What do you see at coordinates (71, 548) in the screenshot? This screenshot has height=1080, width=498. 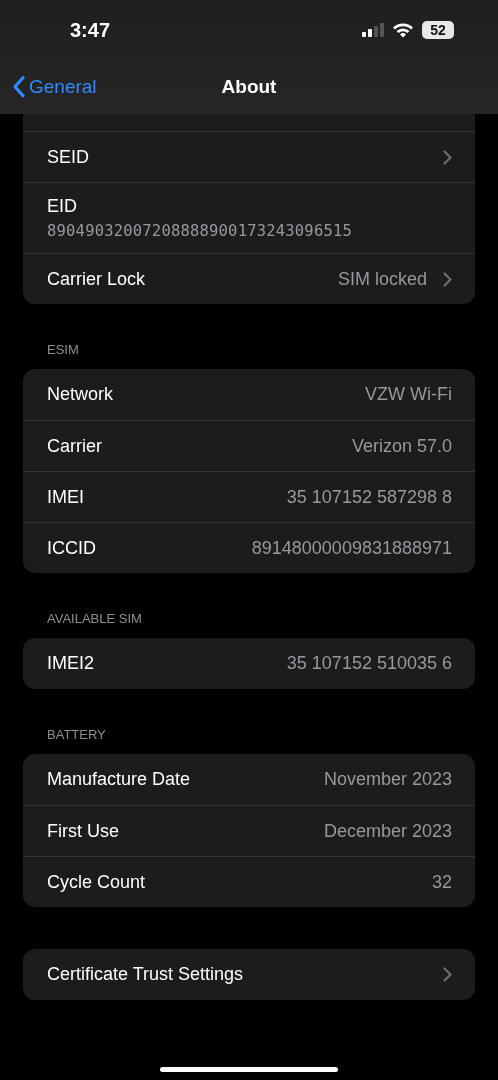 I see `row-label: ICCID` at bounding box center [71, 548].